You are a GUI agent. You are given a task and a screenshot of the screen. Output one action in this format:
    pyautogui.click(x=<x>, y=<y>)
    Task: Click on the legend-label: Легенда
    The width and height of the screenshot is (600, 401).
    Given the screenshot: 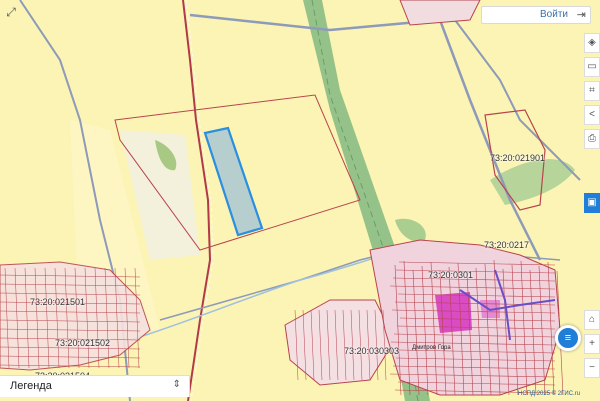 What is the action you would take?
    pyautogui.click(x=31, y=386)
    